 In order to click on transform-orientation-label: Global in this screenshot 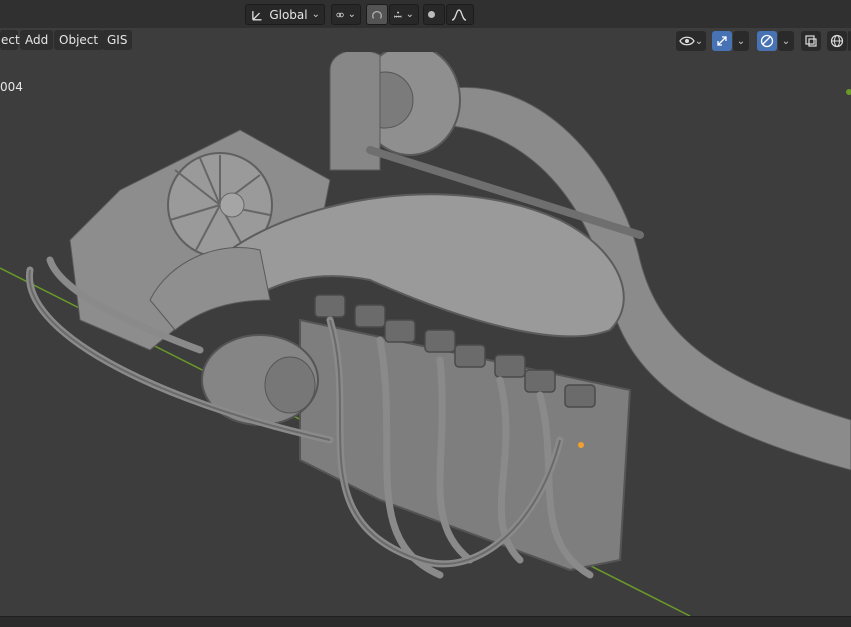, I will do `click(288, 14)`.